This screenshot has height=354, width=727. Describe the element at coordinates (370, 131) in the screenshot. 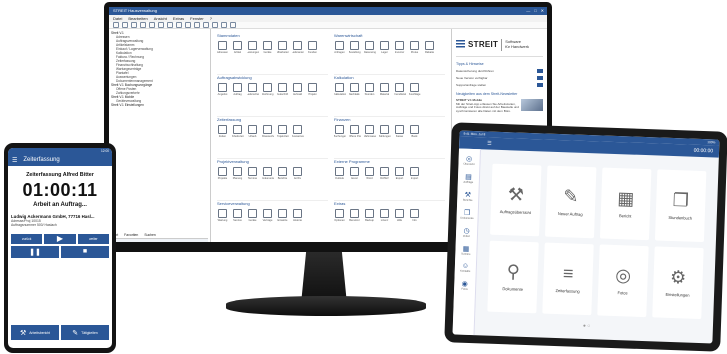

I see `module-shortcut: Mahnwesen` at that location.